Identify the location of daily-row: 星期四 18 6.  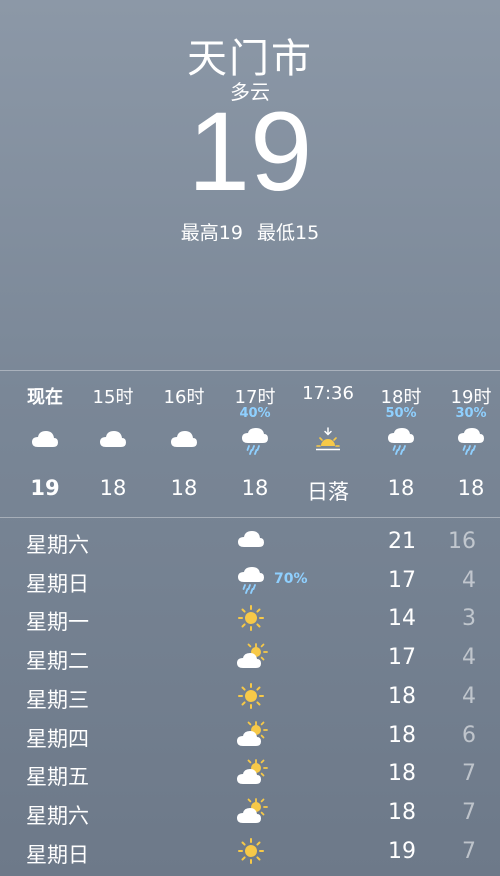
(250, 735).